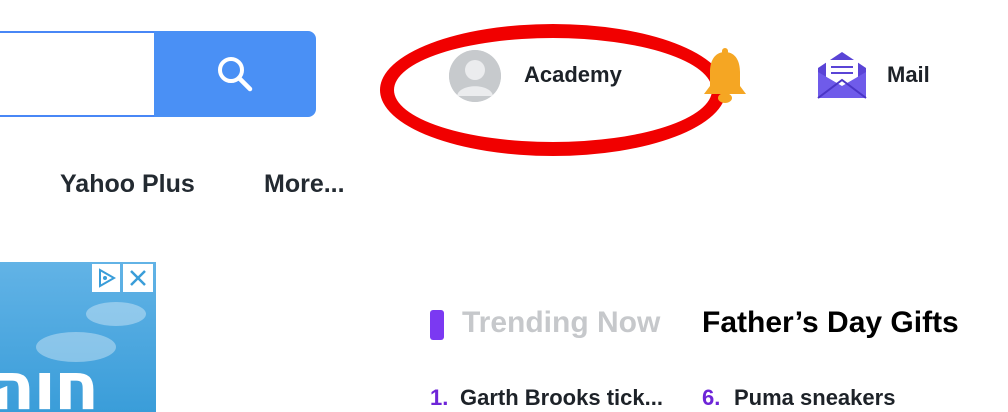  Describe the element at coordinates (475, 76) in the screenshot. I see `user-avatar-icon` at that location.